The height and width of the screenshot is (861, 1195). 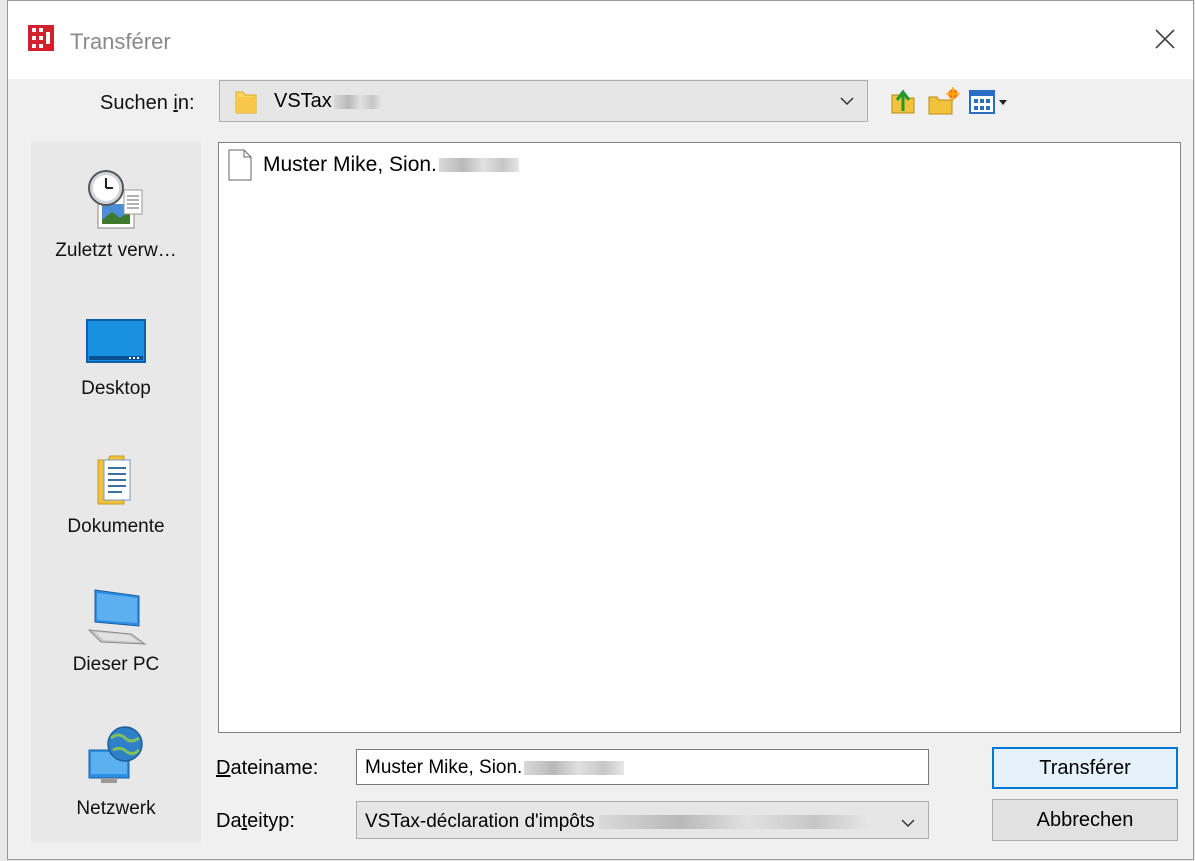 I want to click on file-name: Muster Mike, Sion., so click(x=391, y=165).